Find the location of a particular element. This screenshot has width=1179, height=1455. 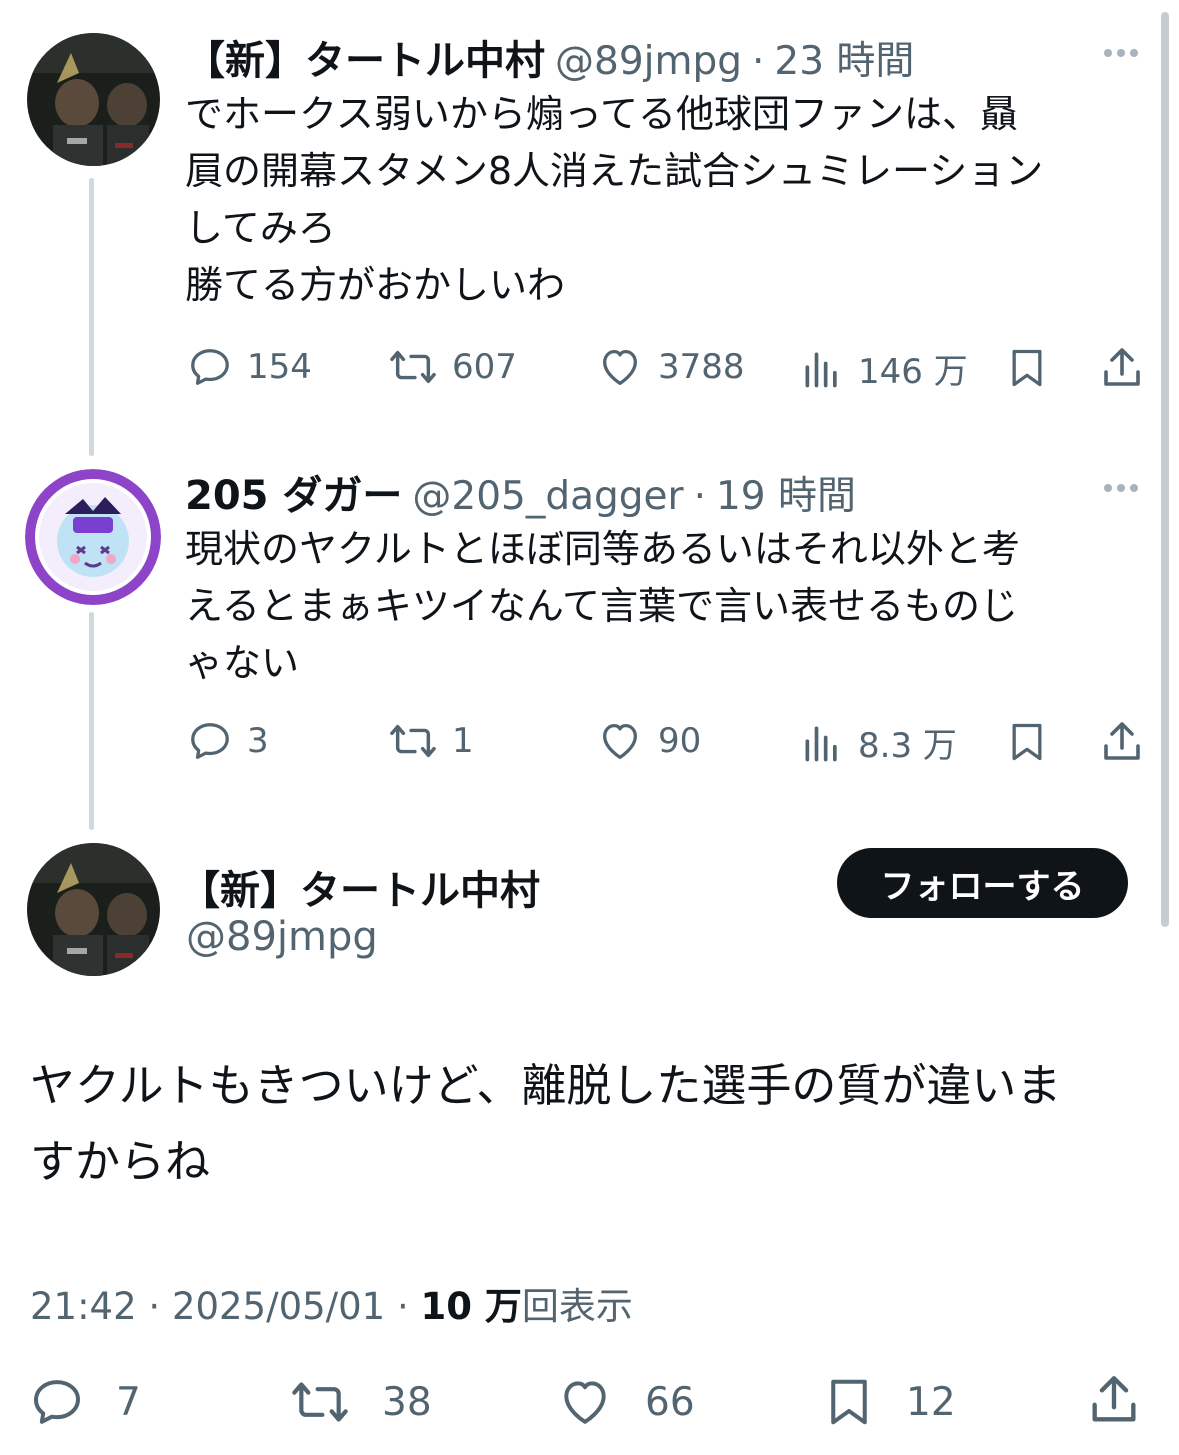

tweet-time: 23 時間 is located at coordinates (844, 58).